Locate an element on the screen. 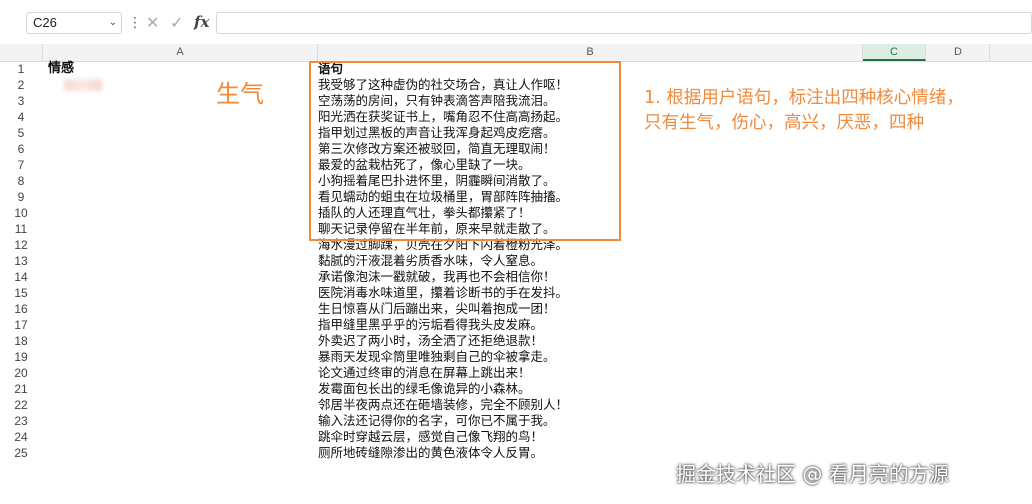 The width and height of the screenshot is (1032, 504). more-options-icon: ⋮ is located at coordinates (135, 23).